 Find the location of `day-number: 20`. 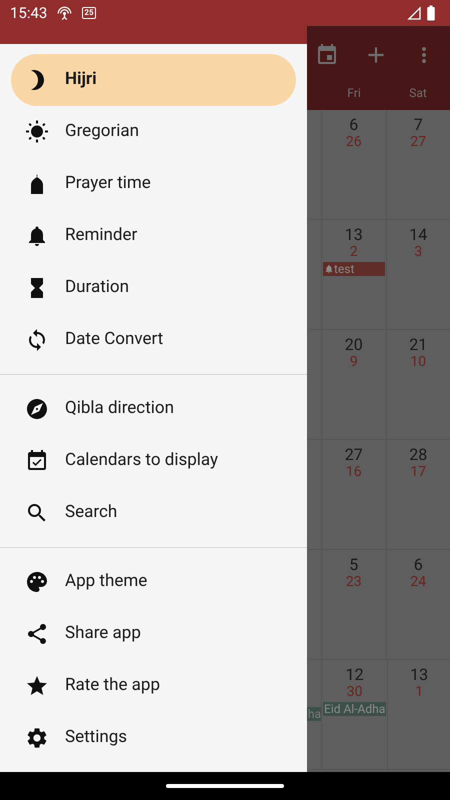

day-number: 20 is located at coordinates (353, 344).